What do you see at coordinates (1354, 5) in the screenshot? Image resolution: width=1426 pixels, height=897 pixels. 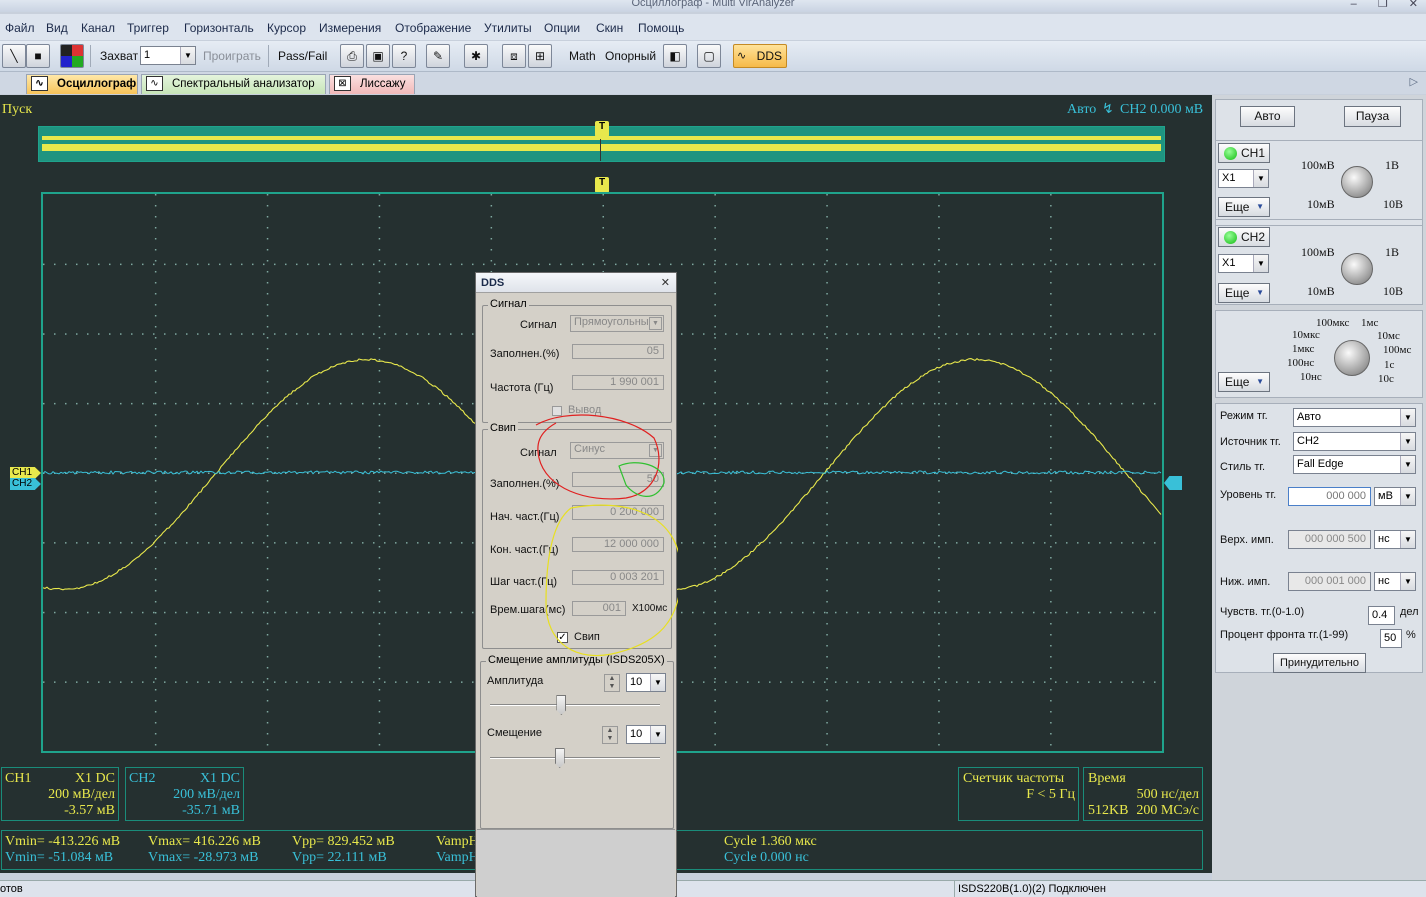 I see `minimize-button: –` at bounding box center [1354, 5].